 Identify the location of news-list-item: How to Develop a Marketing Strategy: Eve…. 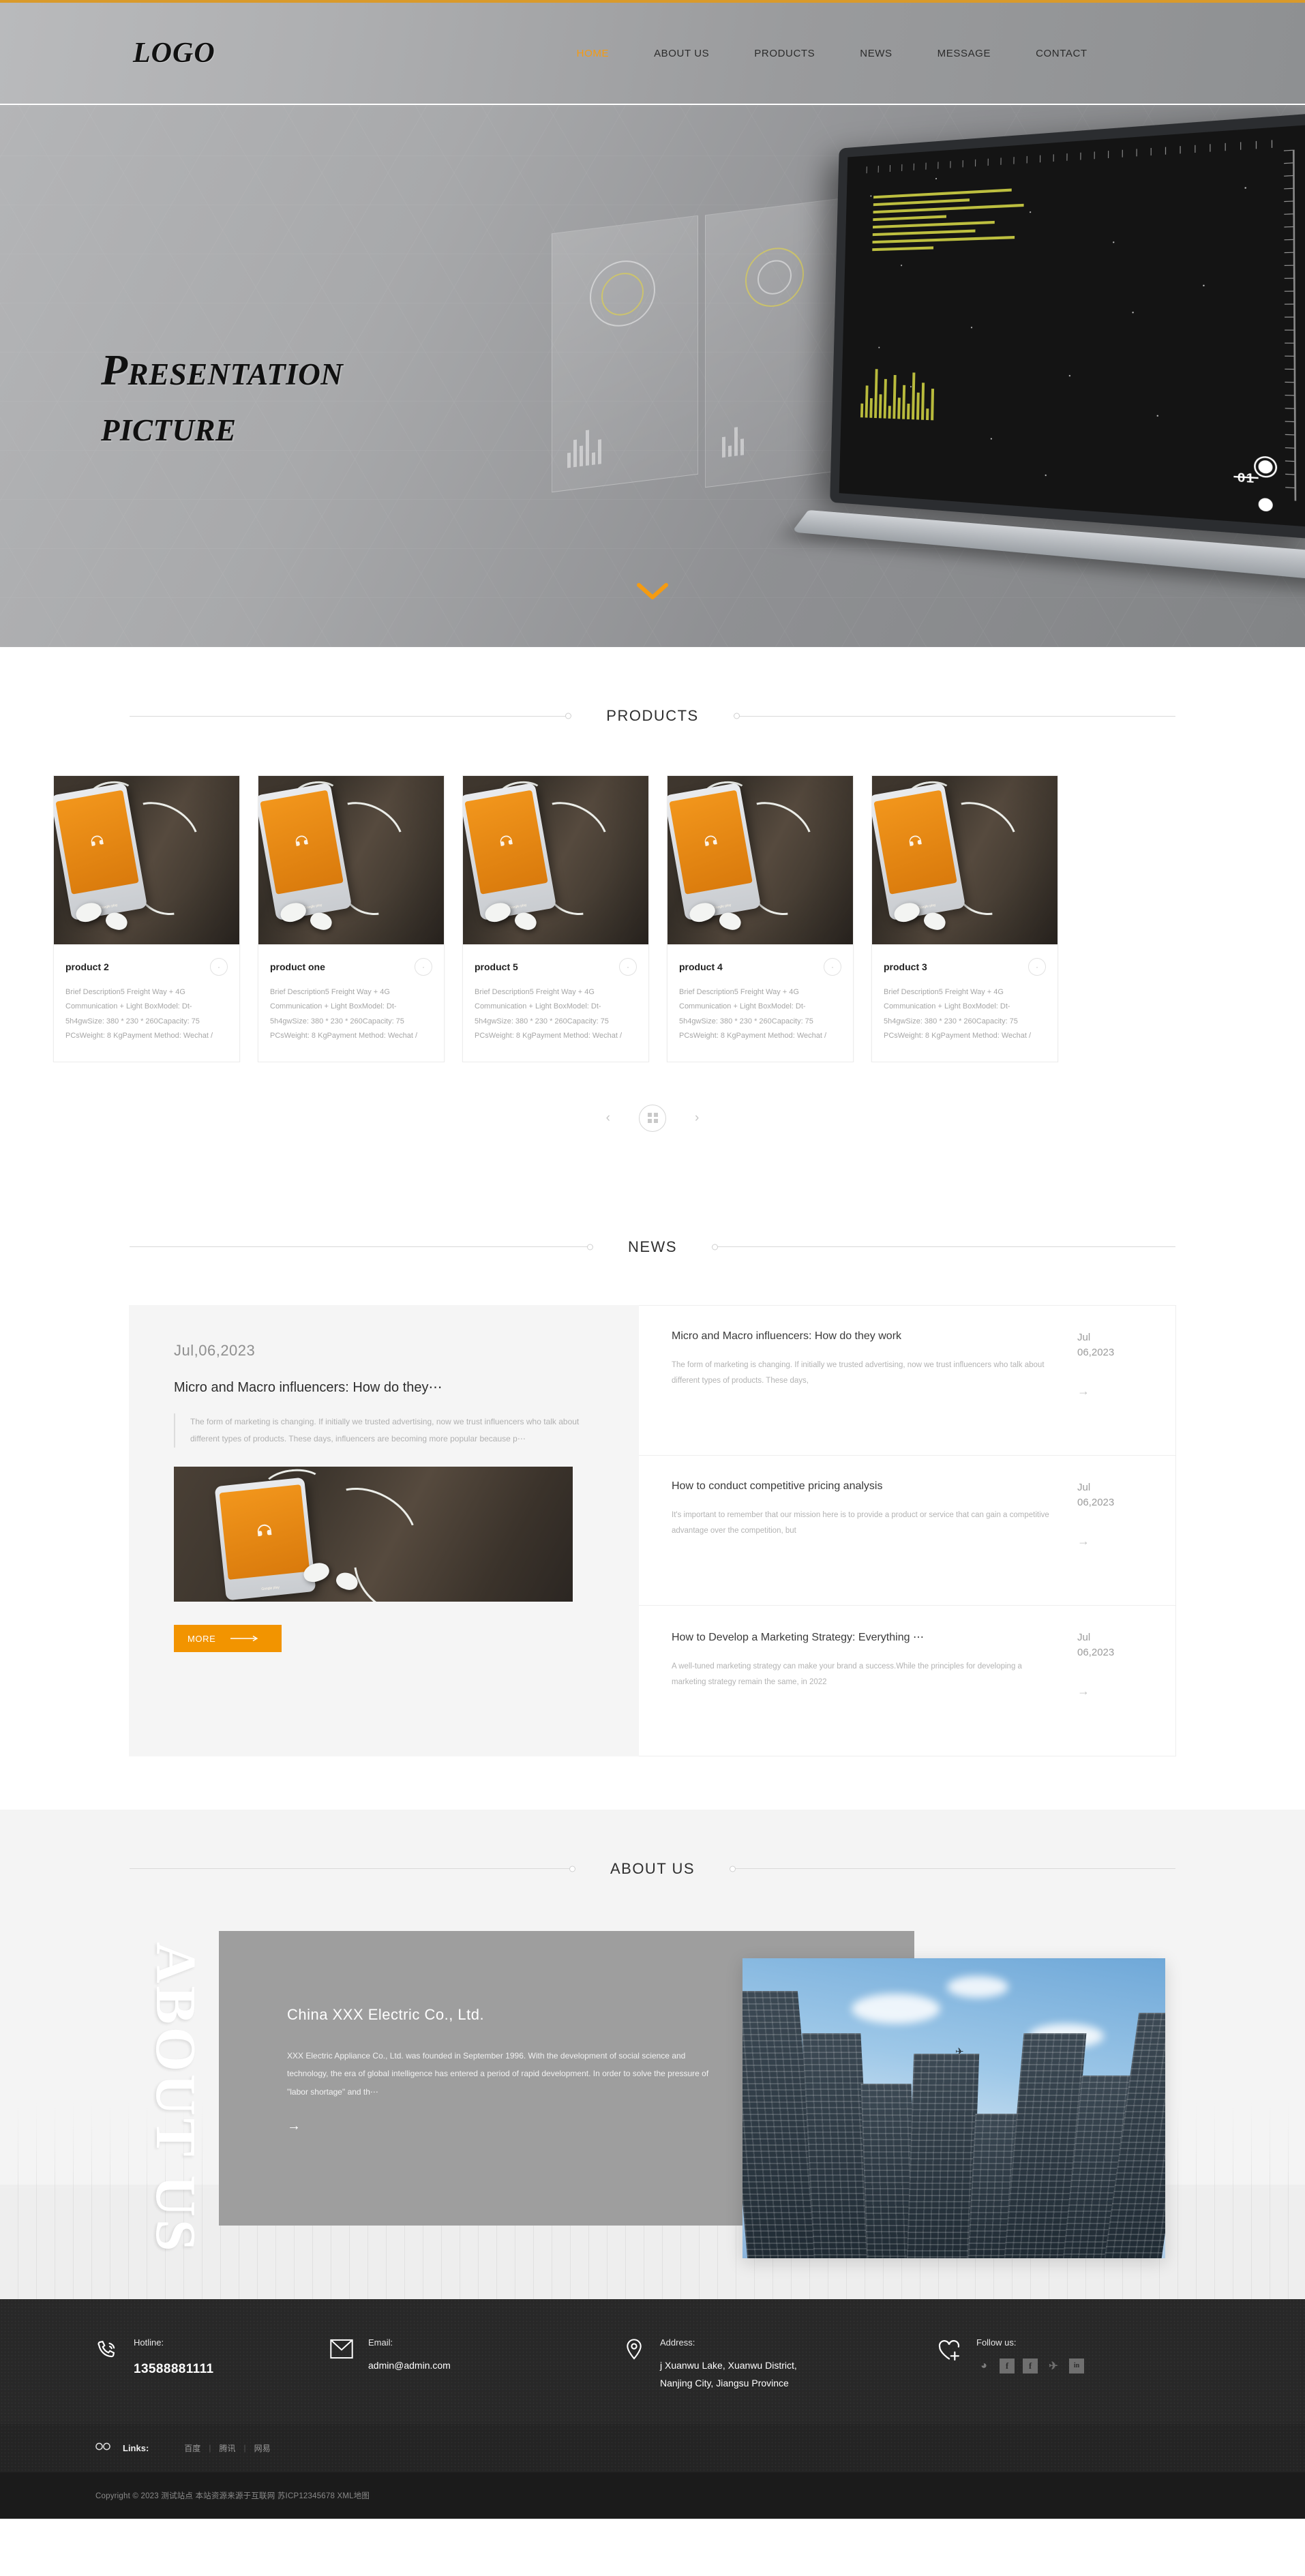
(907, 1681).